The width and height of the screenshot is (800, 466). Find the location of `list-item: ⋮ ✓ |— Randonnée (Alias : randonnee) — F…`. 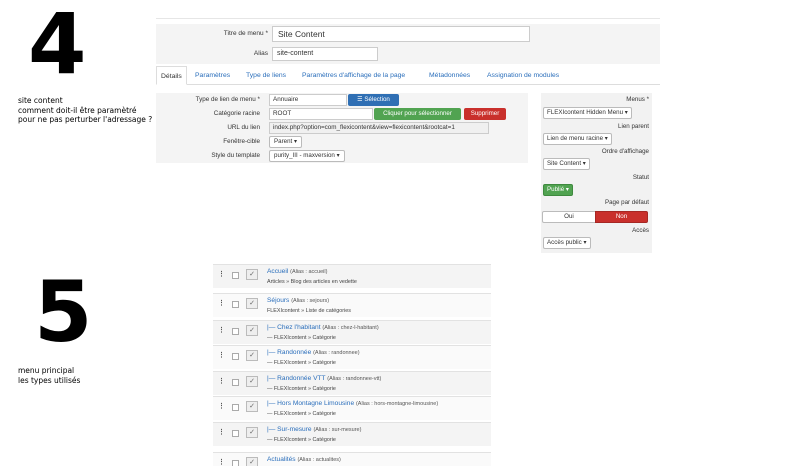

list-item: ⋮ ✓ |— Randonnée (Alias : randonnee) — F… is located at coordinates (352, 357).